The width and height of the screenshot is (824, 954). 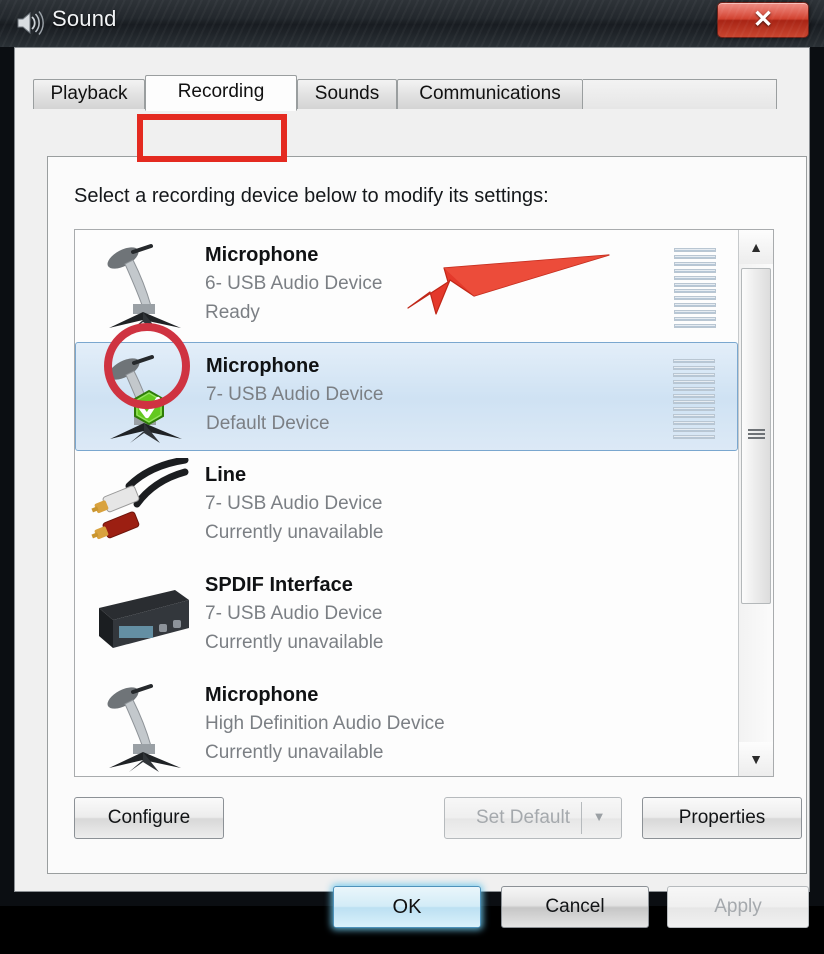 What do you see at coordinates (221, 93) in the screenshot?
I see `tab-recording: Recording` at bounding box center [221, 93].